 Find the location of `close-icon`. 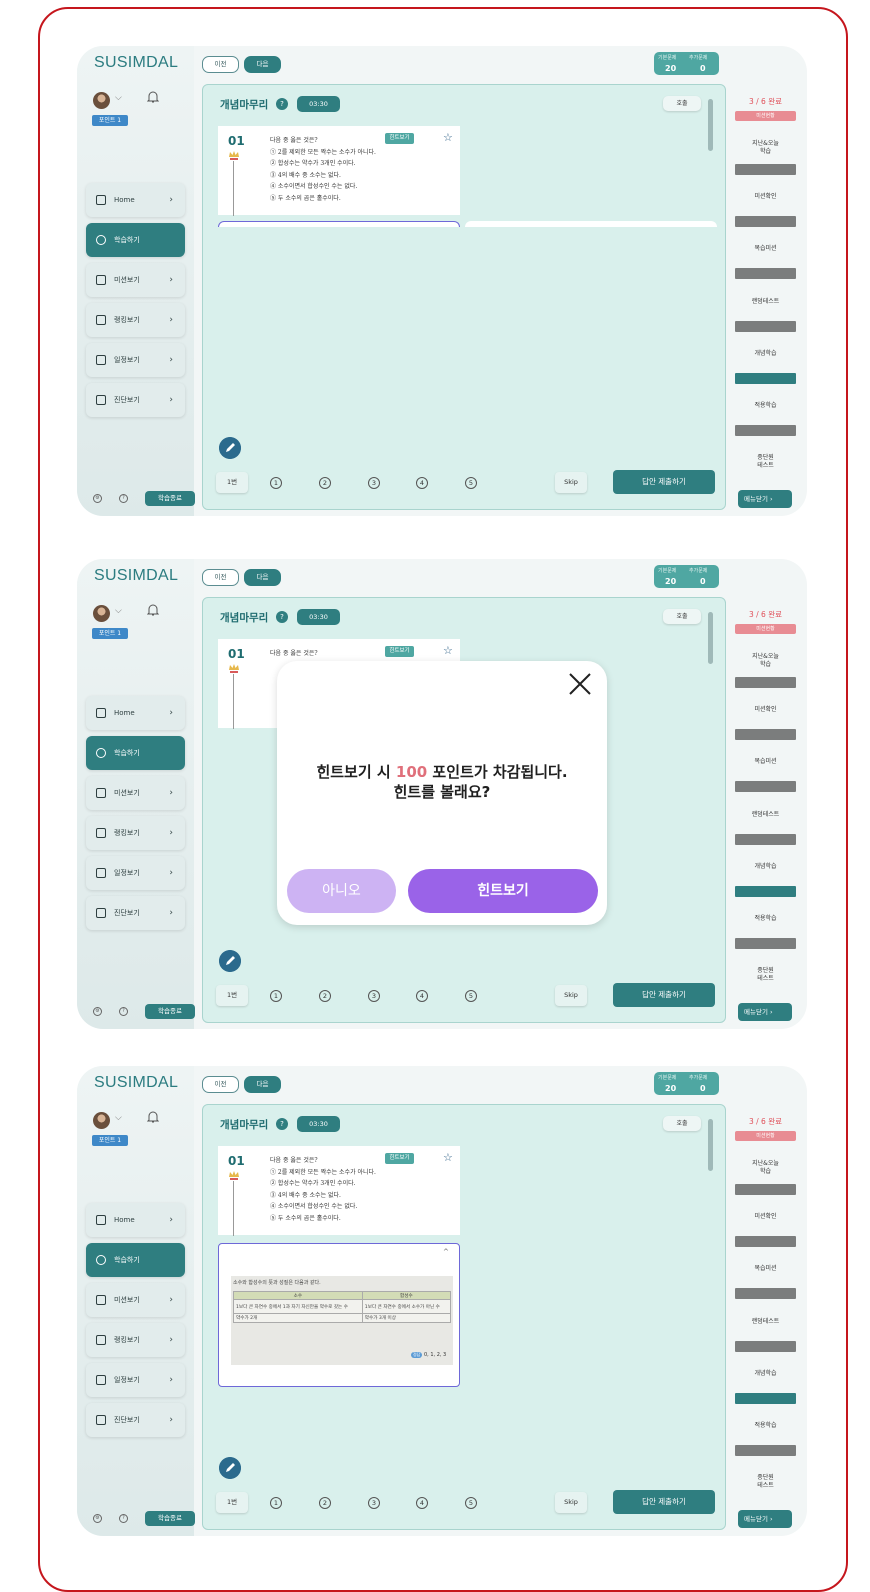

close-icon is located at coordinates (580, 684).